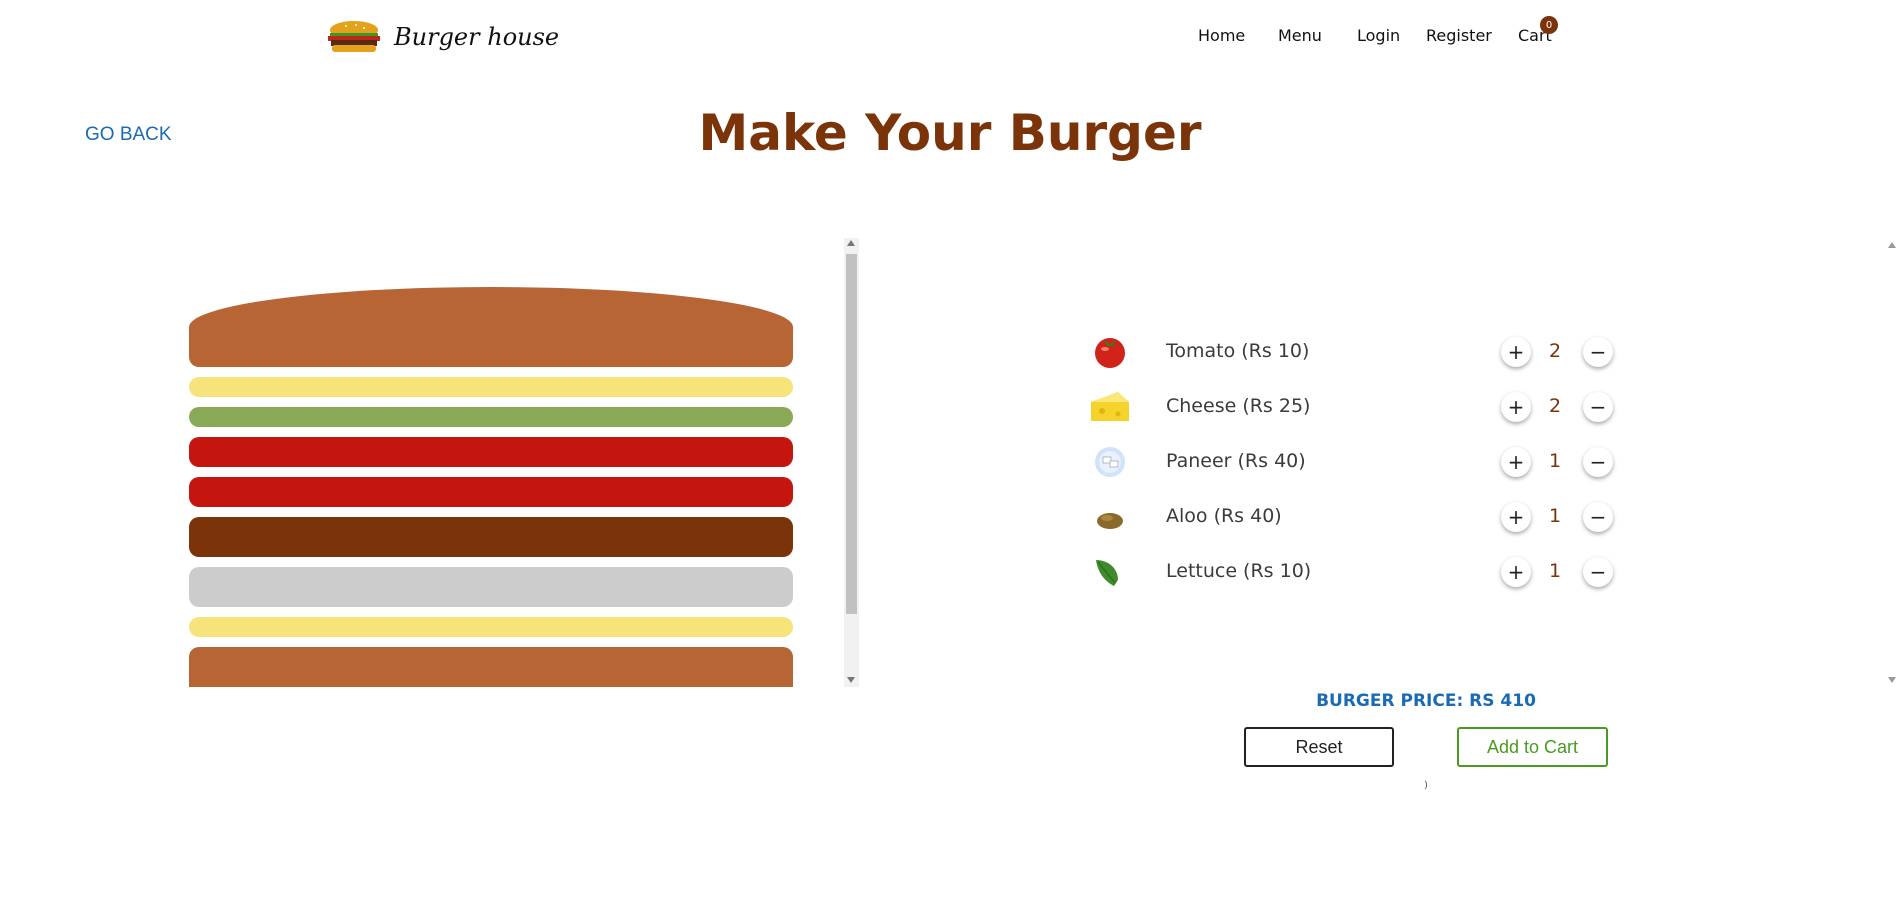 The width and height of the screenshot is (1900, 918). I want to click on ingredient-label: Cheese (Rs 25), so click(1238, 406).